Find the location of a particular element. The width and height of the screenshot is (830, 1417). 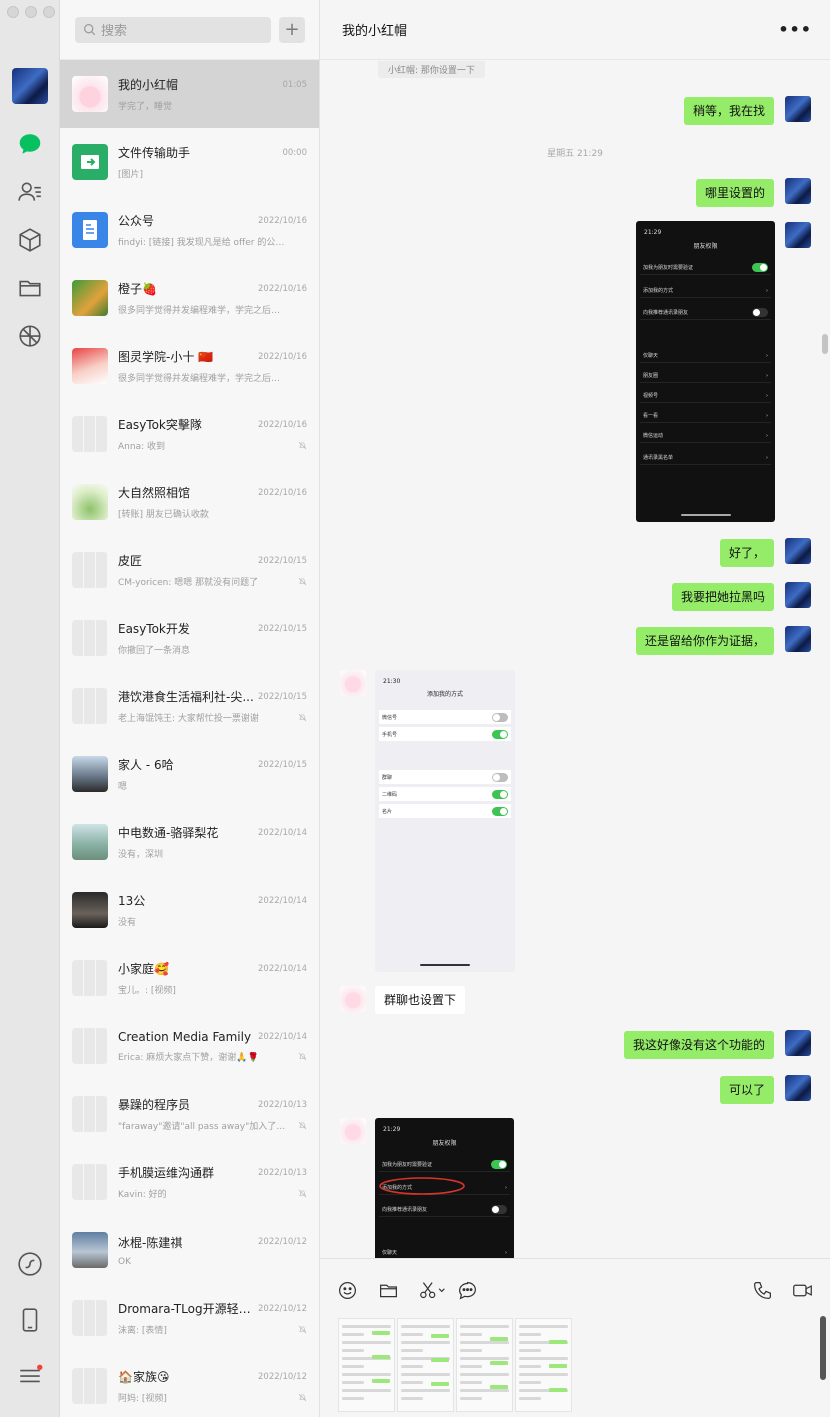

more-options-button: ••• is located at coordinates (795, 29).